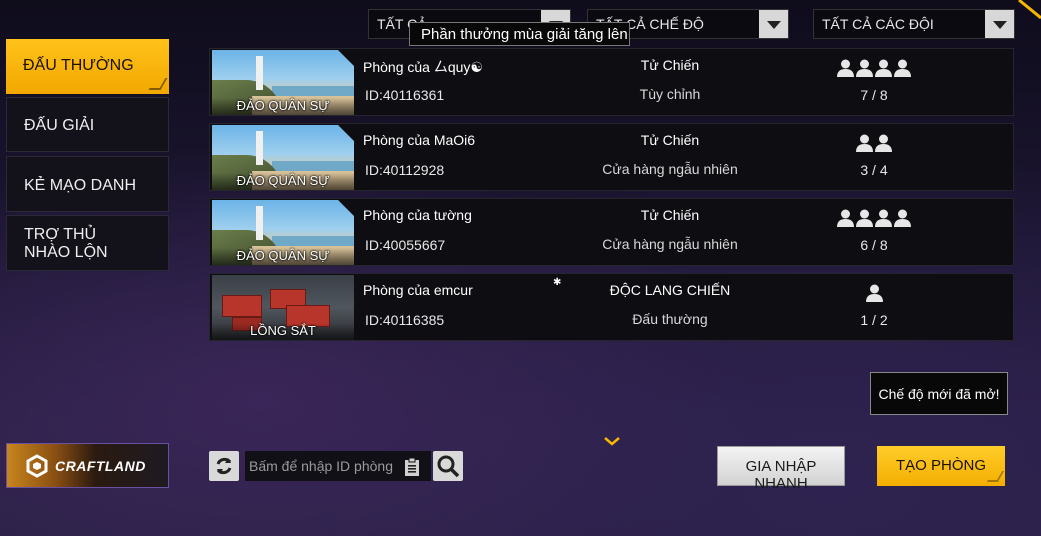  I want to click on room-id: ID:40112928, so click(405, 170).